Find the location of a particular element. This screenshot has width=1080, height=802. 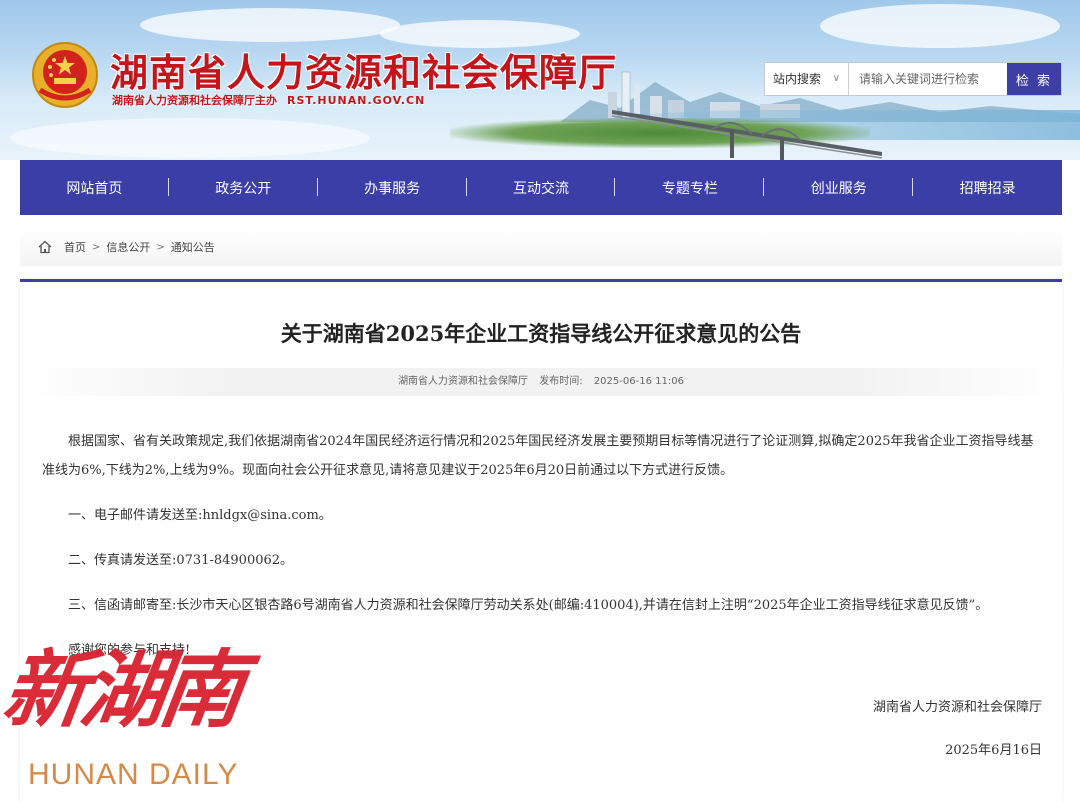

article-signature: 湖南省人力资源和社会保障厅 is located at coordinates (957, 707).